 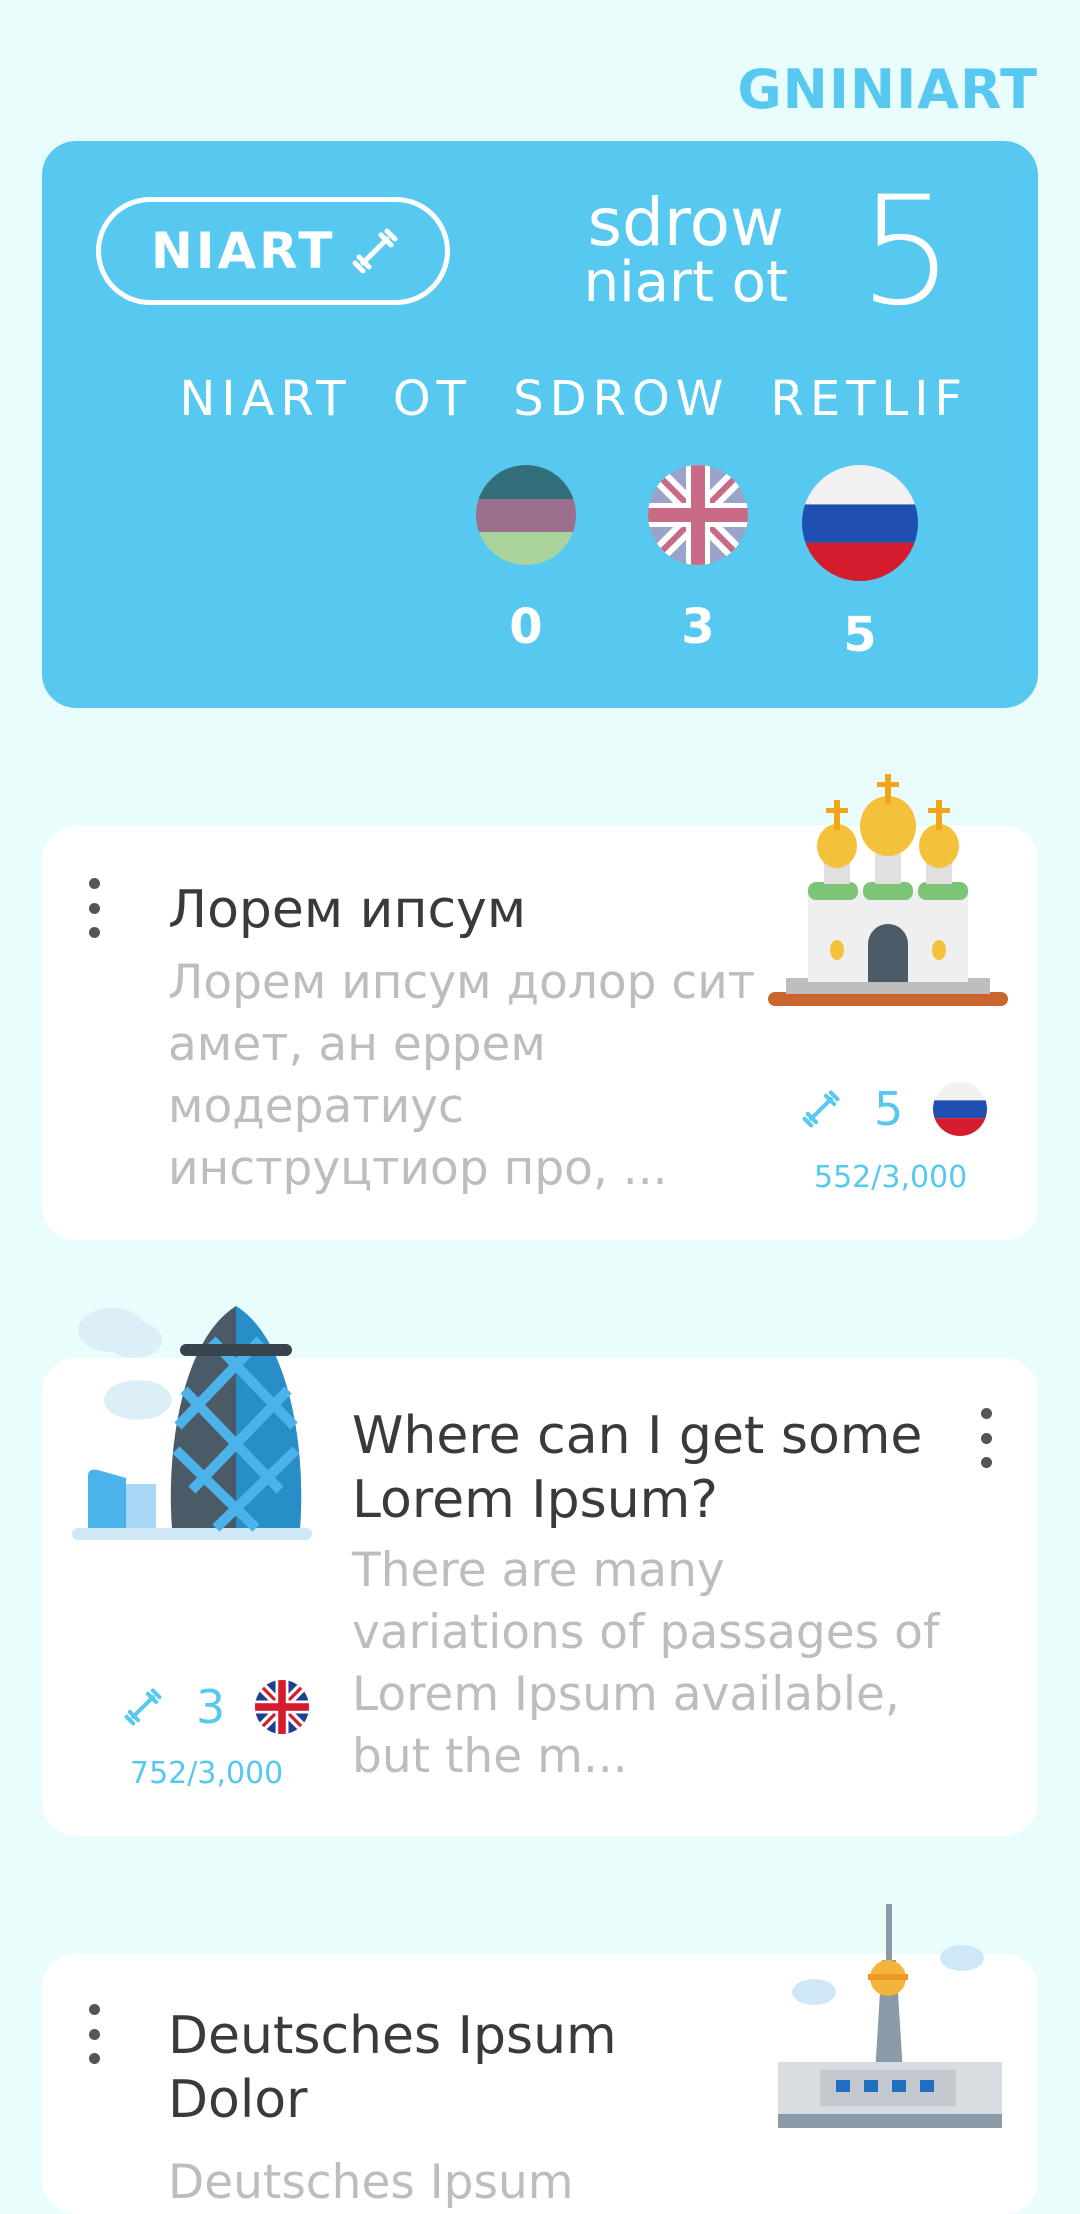 What do you see at coordinates (698, 627) in the screenshot?
I see `language-word-count: 3` at bounding box center [698, 627].